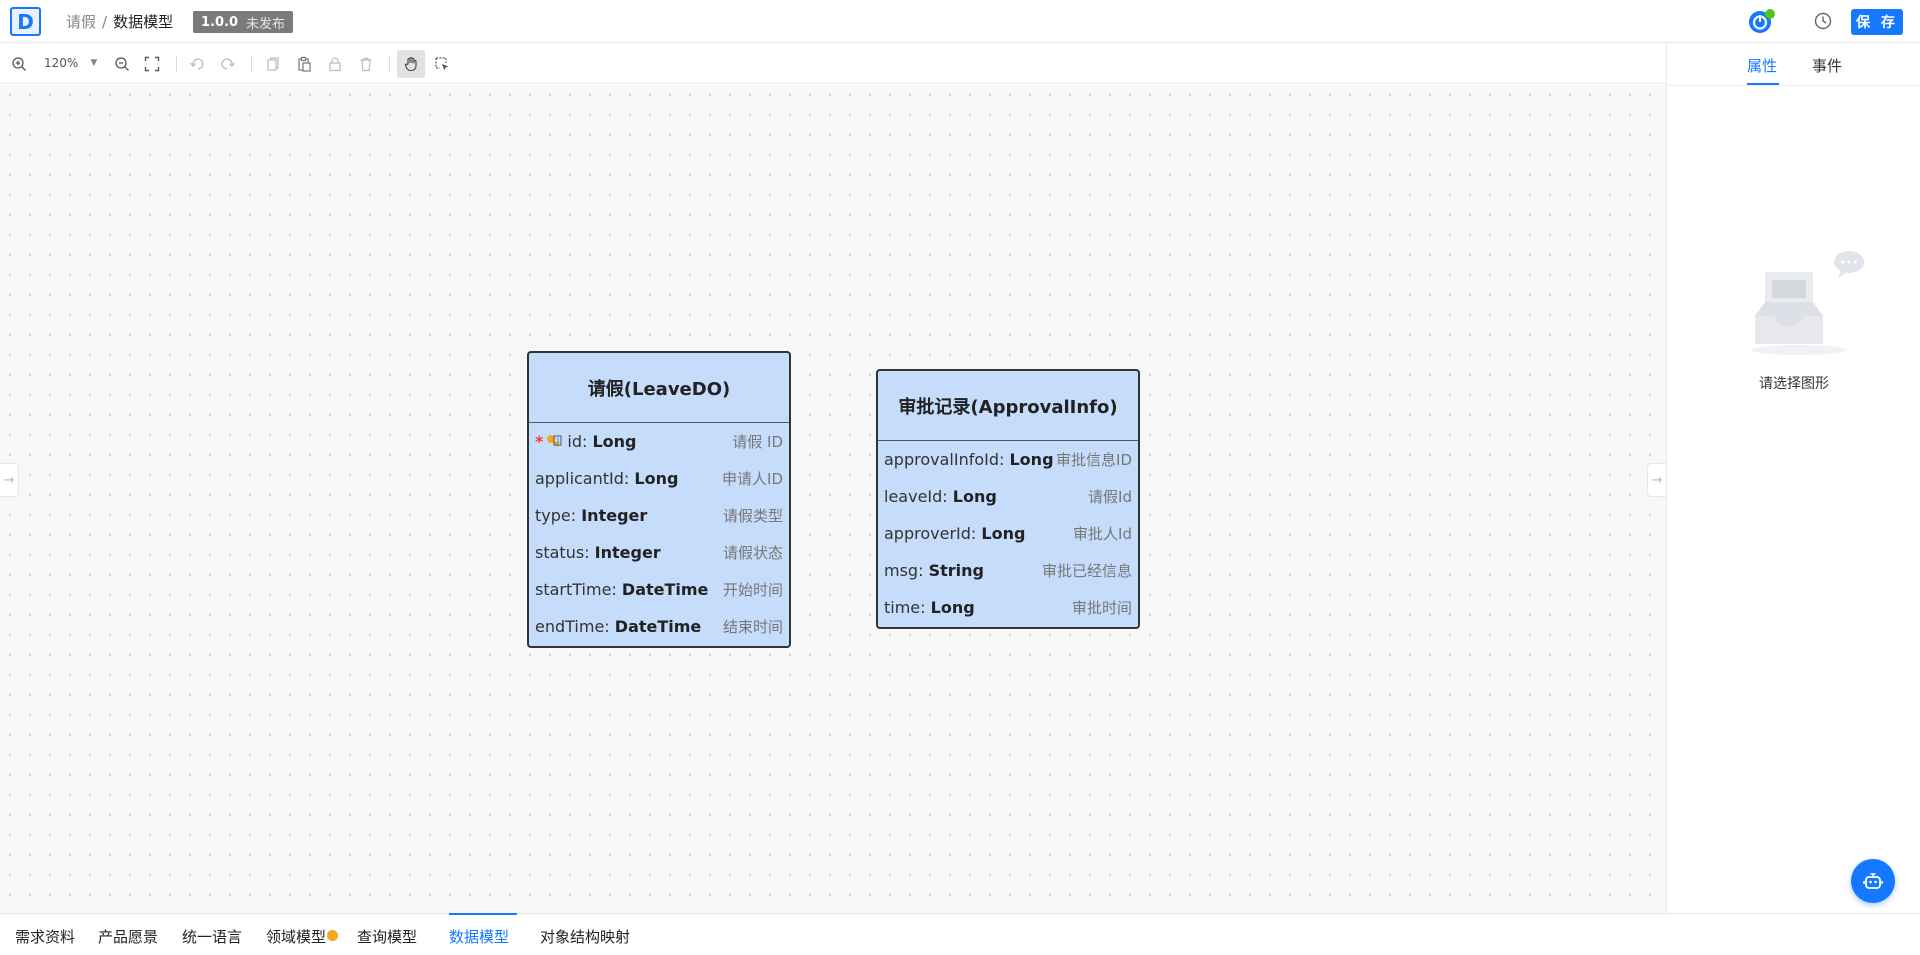 This screenshot has width=1920, height=955. What do you see at coordinates (387, 936) in the screenshot?
I see `tab-query-model: 查询模型` at bounding box center [387, 936].